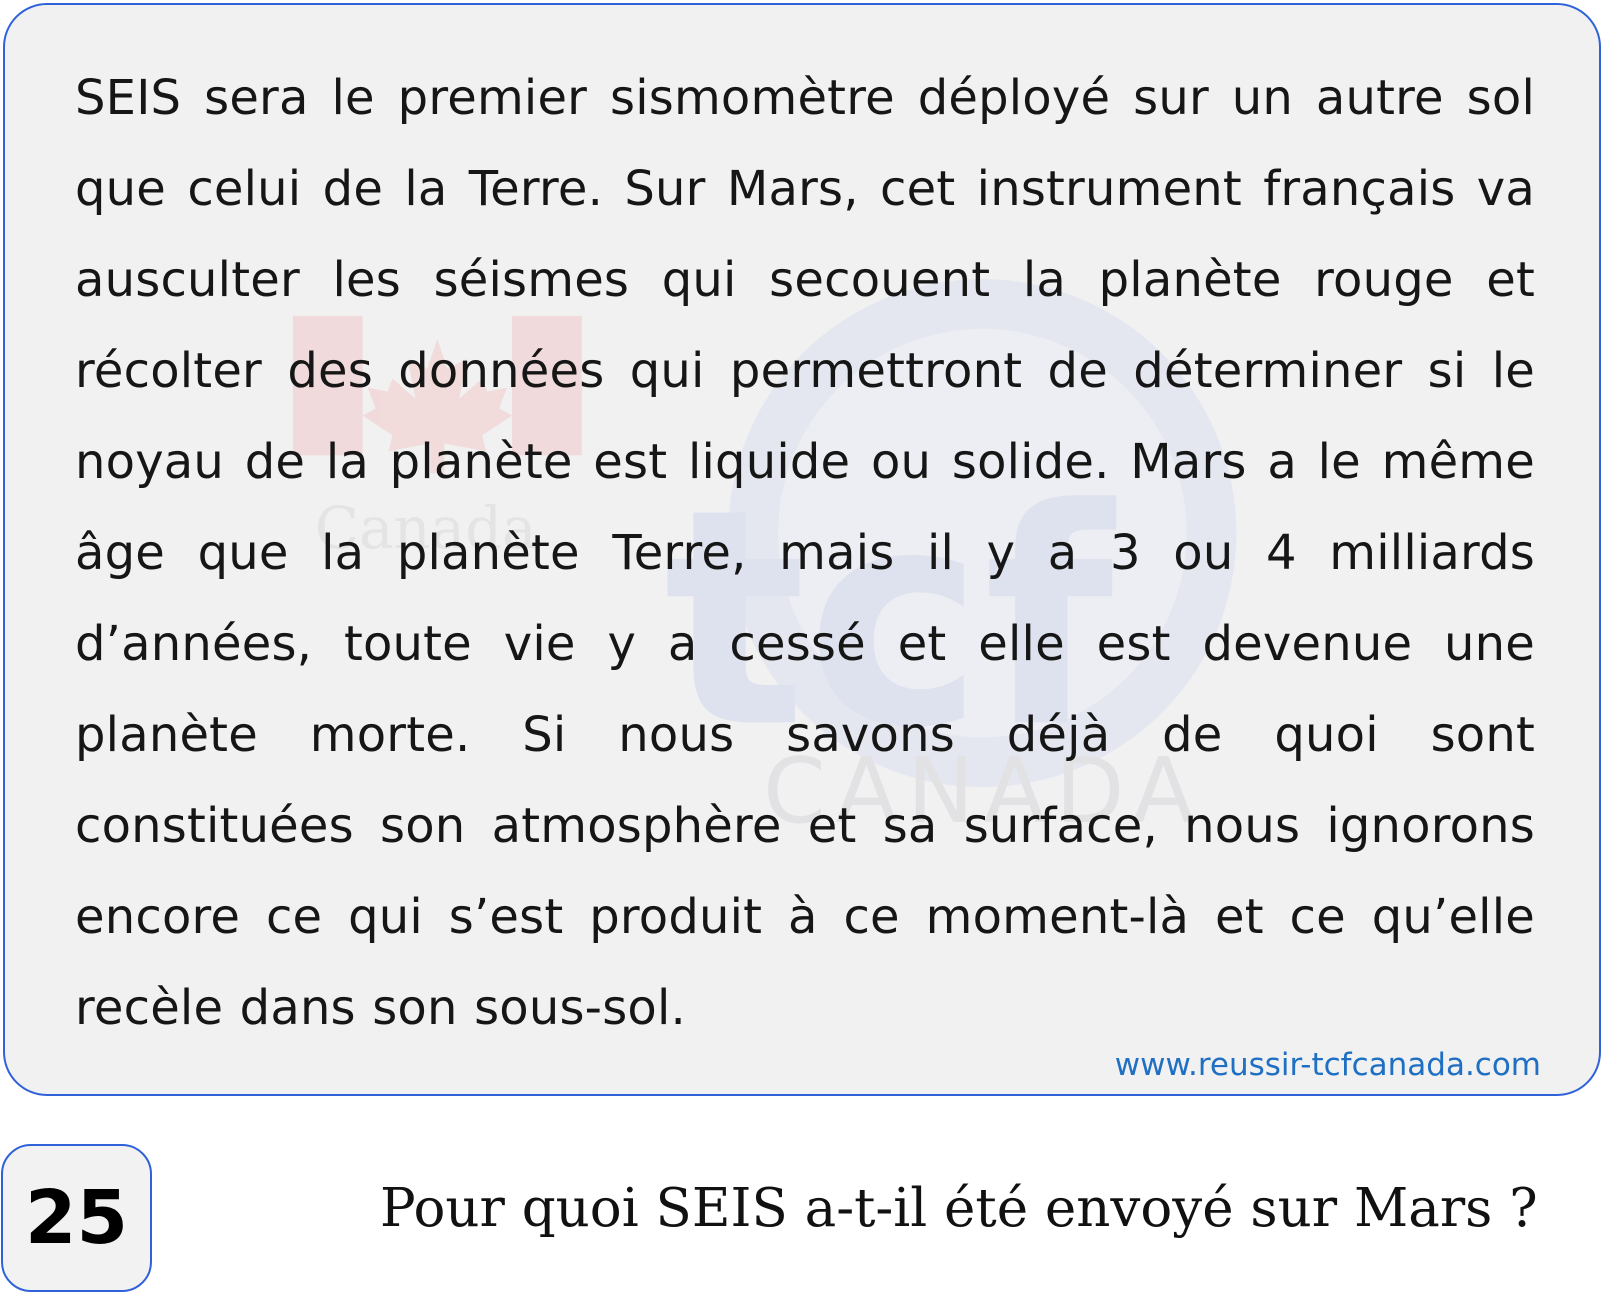 Image resolution: width=1606 pixels, height=1295 pixels. What do you see at coordinates (1328, 1065) in the screenshot?
I see `website-link: www.reussir-tcfcanada.com` at bounding box center [1328, 1065].